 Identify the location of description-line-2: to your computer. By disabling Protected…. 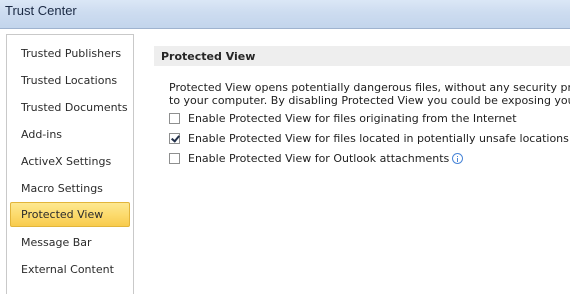
(369, 100).